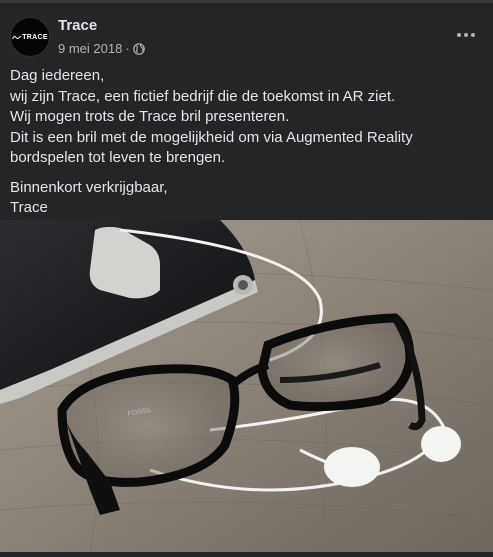  Describe the element at coordinates (90, 48) in the screenshot. I see `post-date-link: 9 mei 2018` at that location.